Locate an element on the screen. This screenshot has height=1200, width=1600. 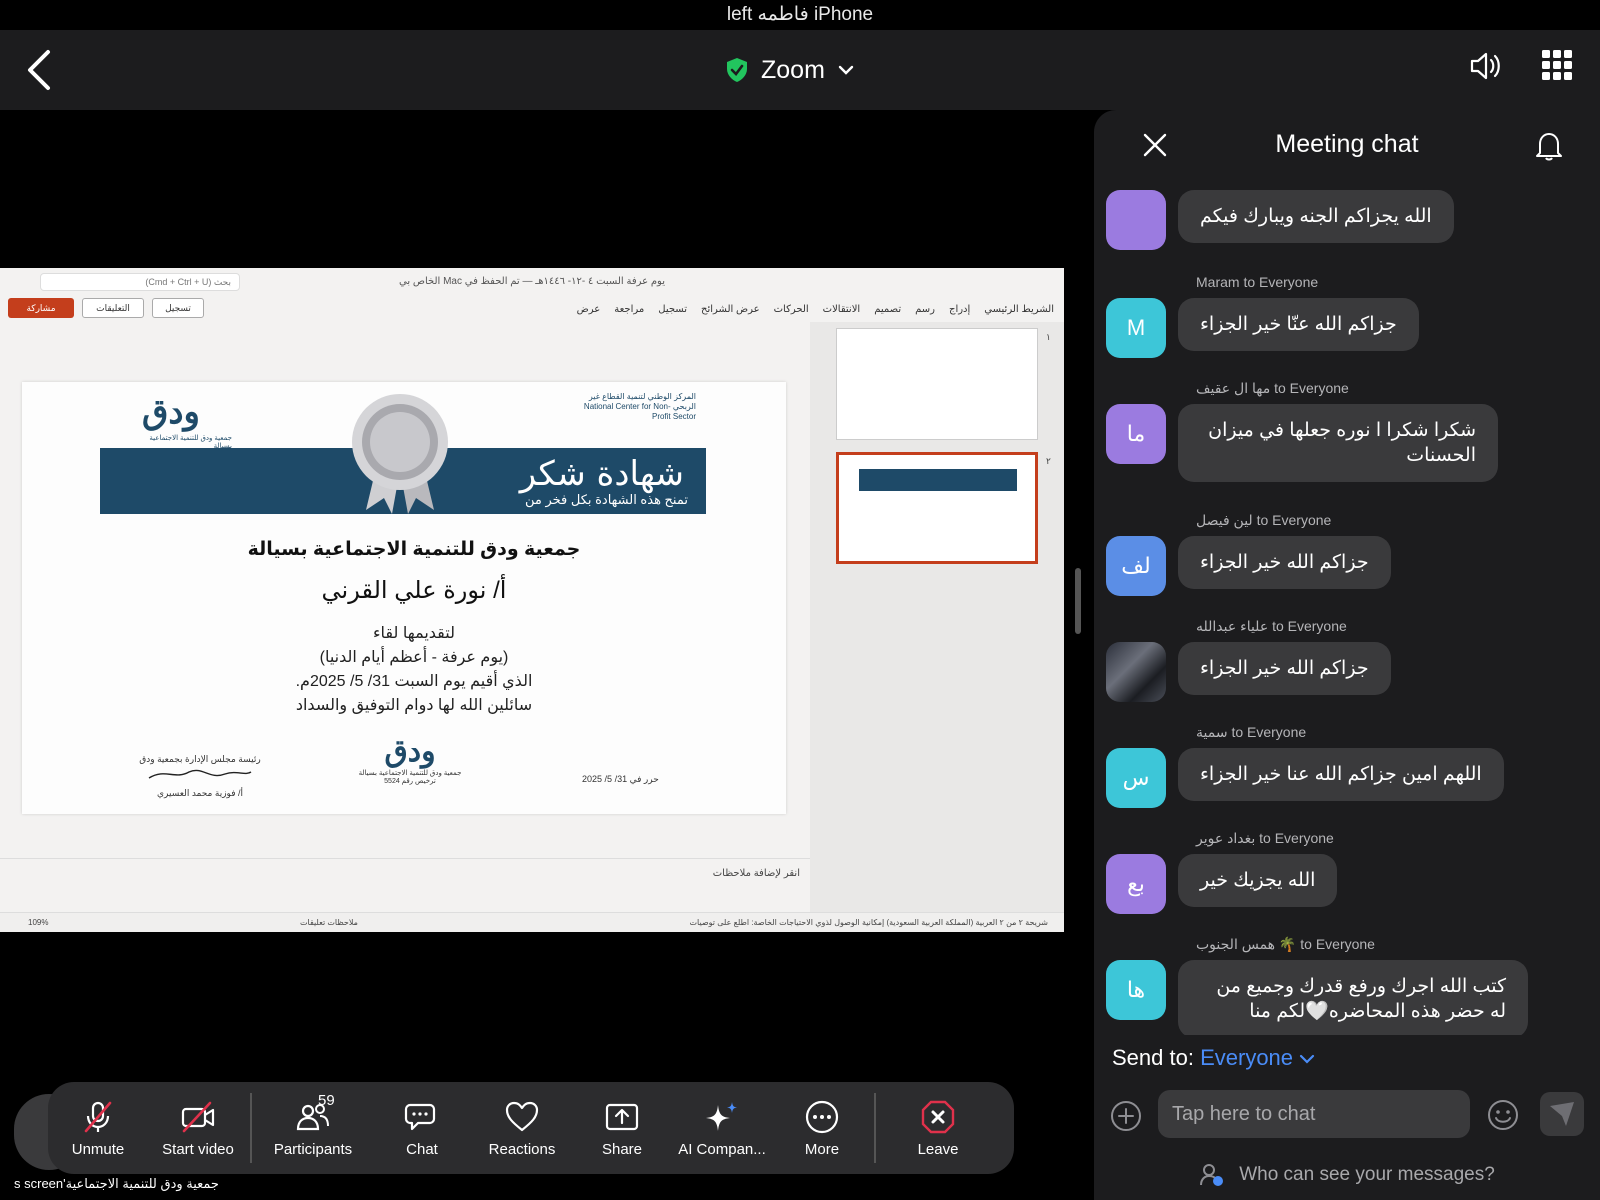
send-button is located at coordinates (1562, 1114).